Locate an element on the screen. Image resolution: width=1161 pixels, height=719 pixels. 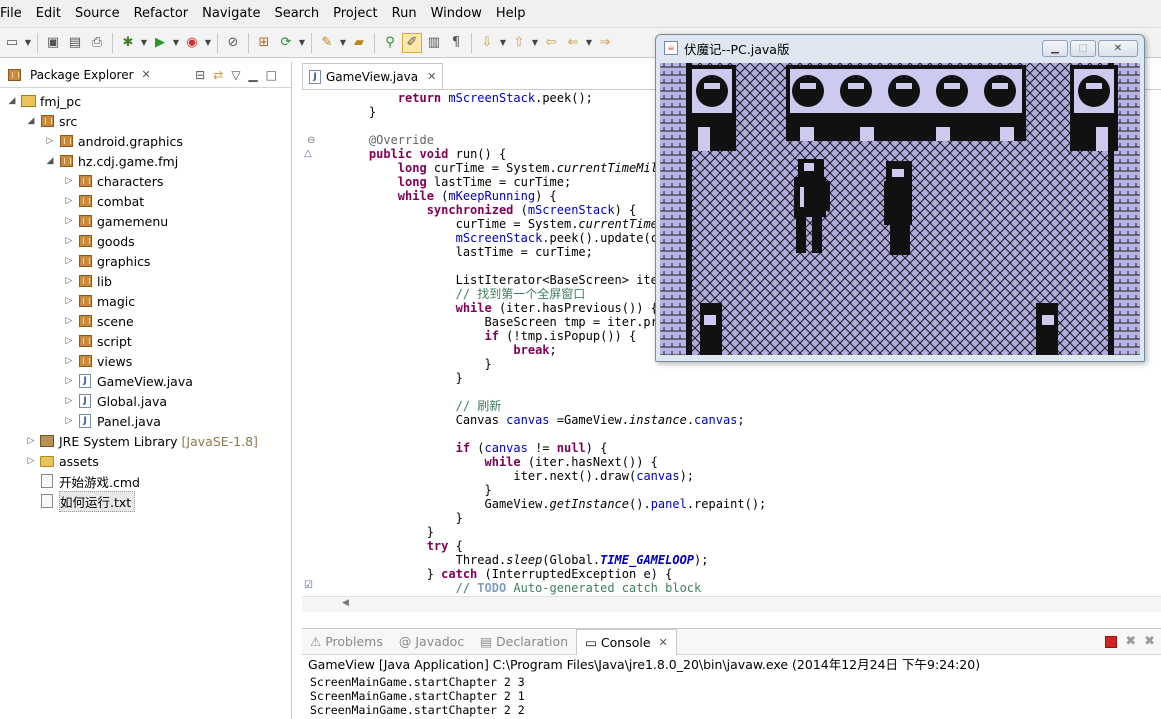
game-window-titlebar: ☕ 伏魔记--PC.java版 ▁ □ ✕ is located at coordinates (900, 48).